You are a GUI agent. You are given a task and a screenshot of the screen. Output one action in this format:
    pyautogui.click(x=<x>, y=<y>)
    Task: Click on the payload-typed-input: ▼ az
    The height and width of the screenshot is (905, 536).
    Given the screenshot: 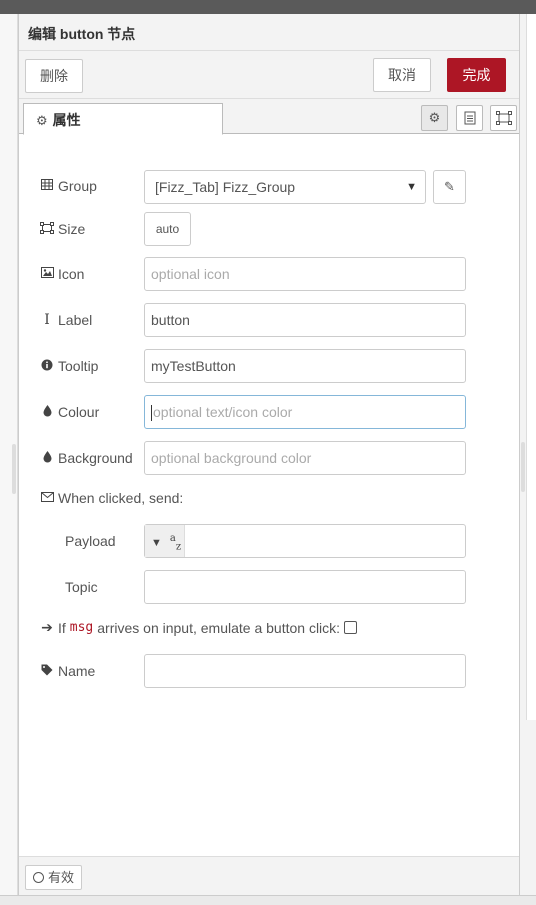 What is the action you would take?
    pyautogui.click(x=305, y=541)
    